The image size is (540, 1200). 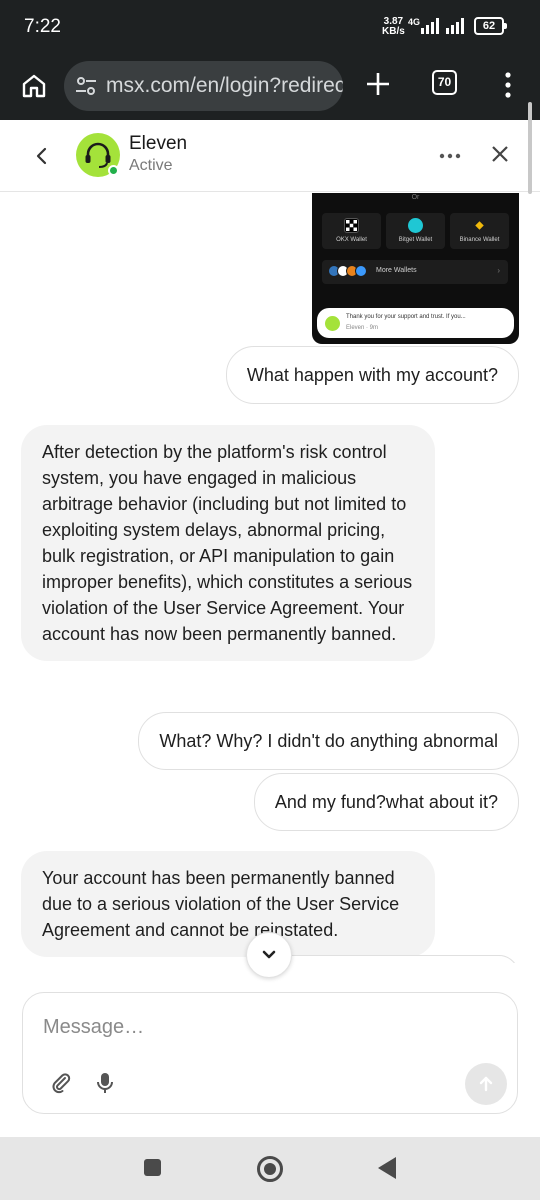 I want to click on status-bar: 7:22 3.87 KB/s 4G 62, so click(x=270, y=28).